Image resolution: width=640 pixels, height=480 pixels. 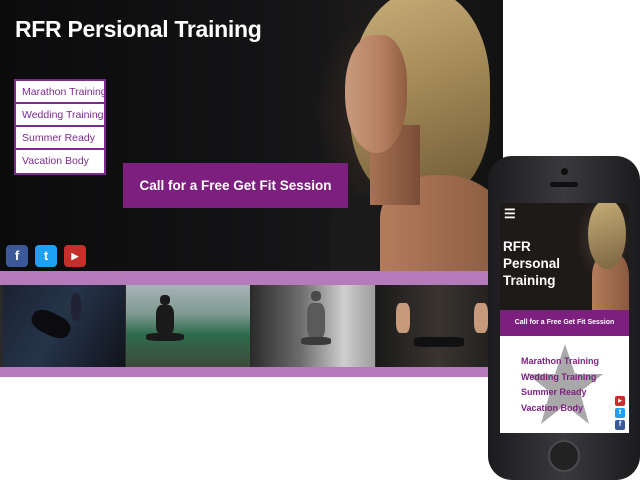 What do you see at coordinates (60, 115) in the screenshot?
I see `nav-item-wedding: Wedding Training` at bounding box center [60, 115].